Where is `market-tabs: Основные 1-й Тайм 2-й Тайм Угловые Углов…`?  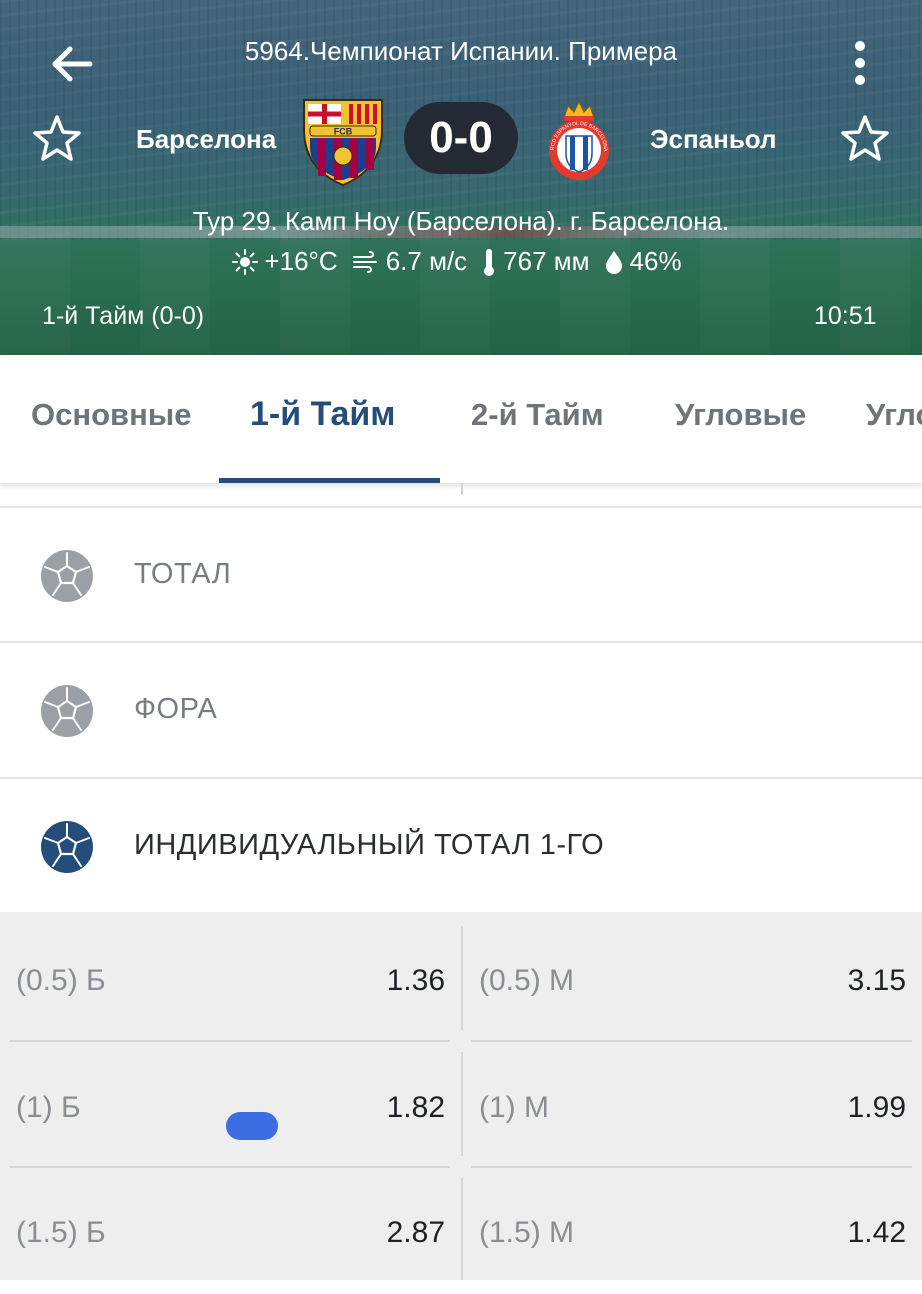 market-tabs: Основные 1-й Тайм 2-й Тайм Угловые Углов… is located at coordinates (461, 419).